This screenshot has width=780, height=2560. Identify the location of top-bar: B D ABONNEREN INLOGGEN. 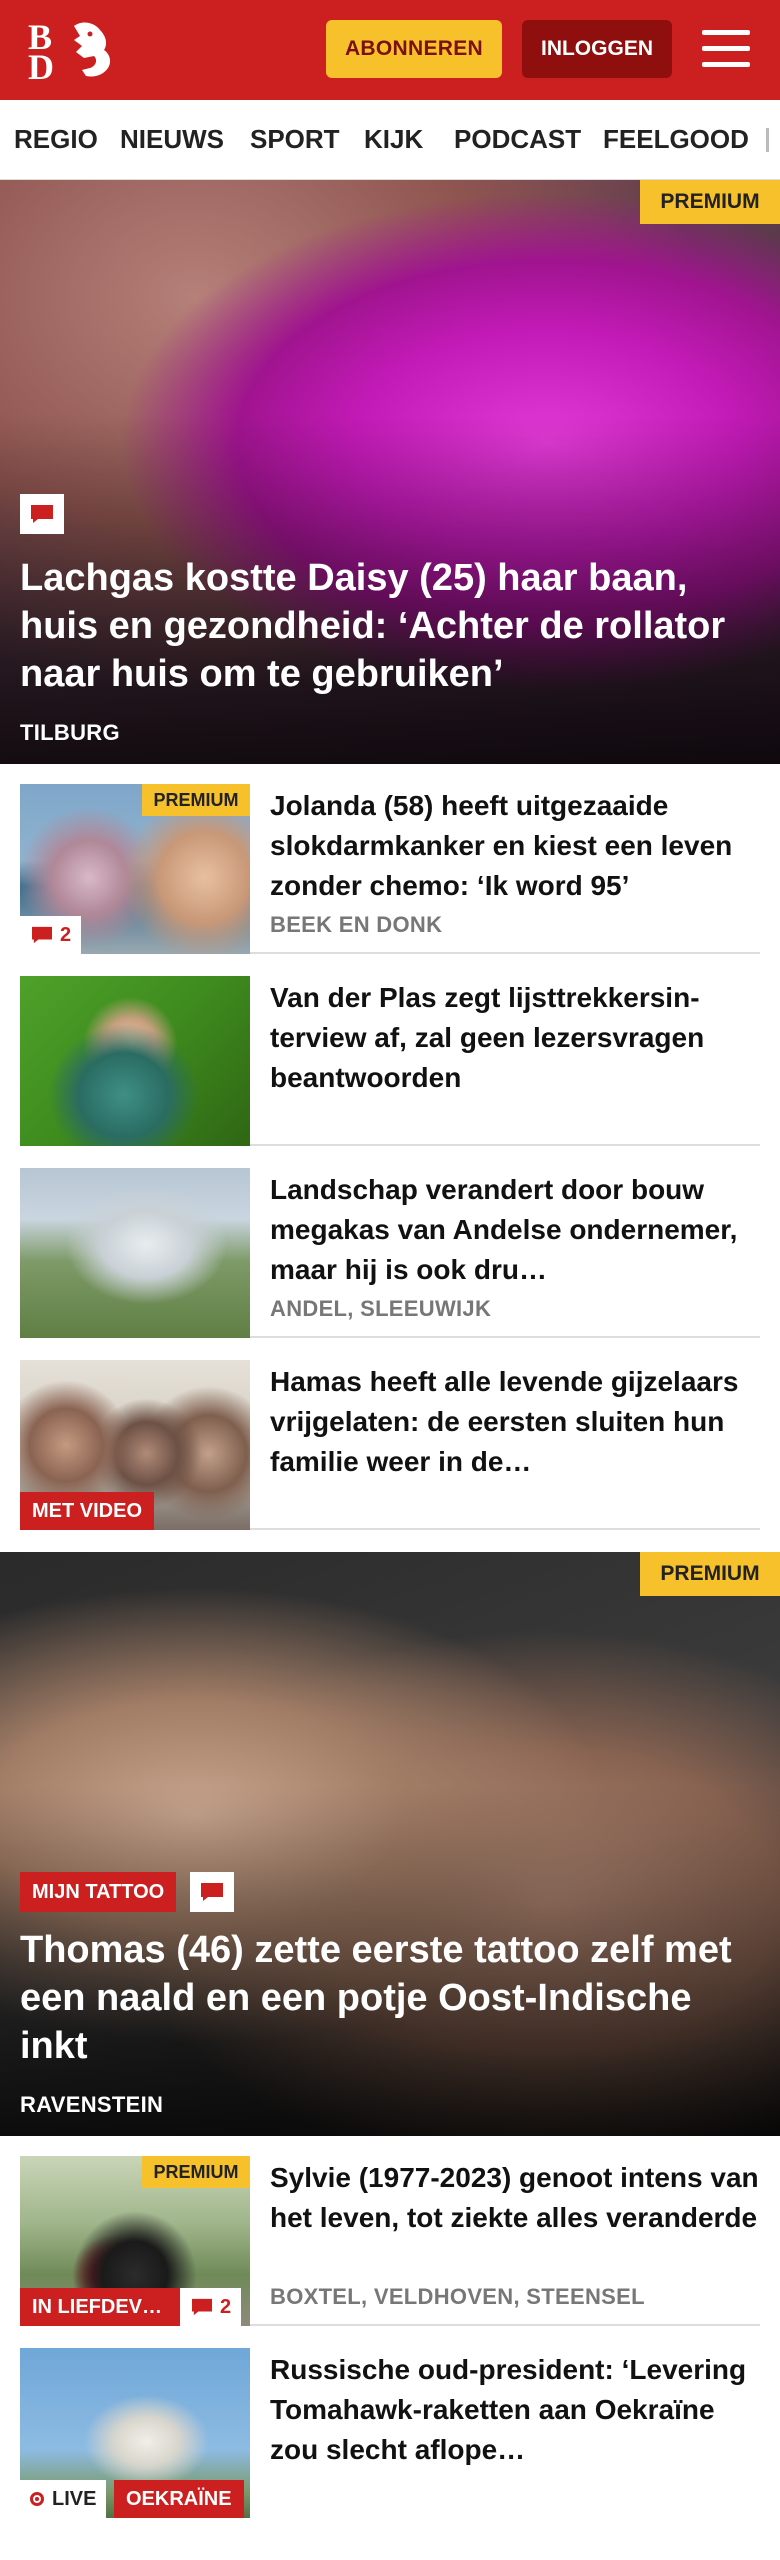
(390, 50).